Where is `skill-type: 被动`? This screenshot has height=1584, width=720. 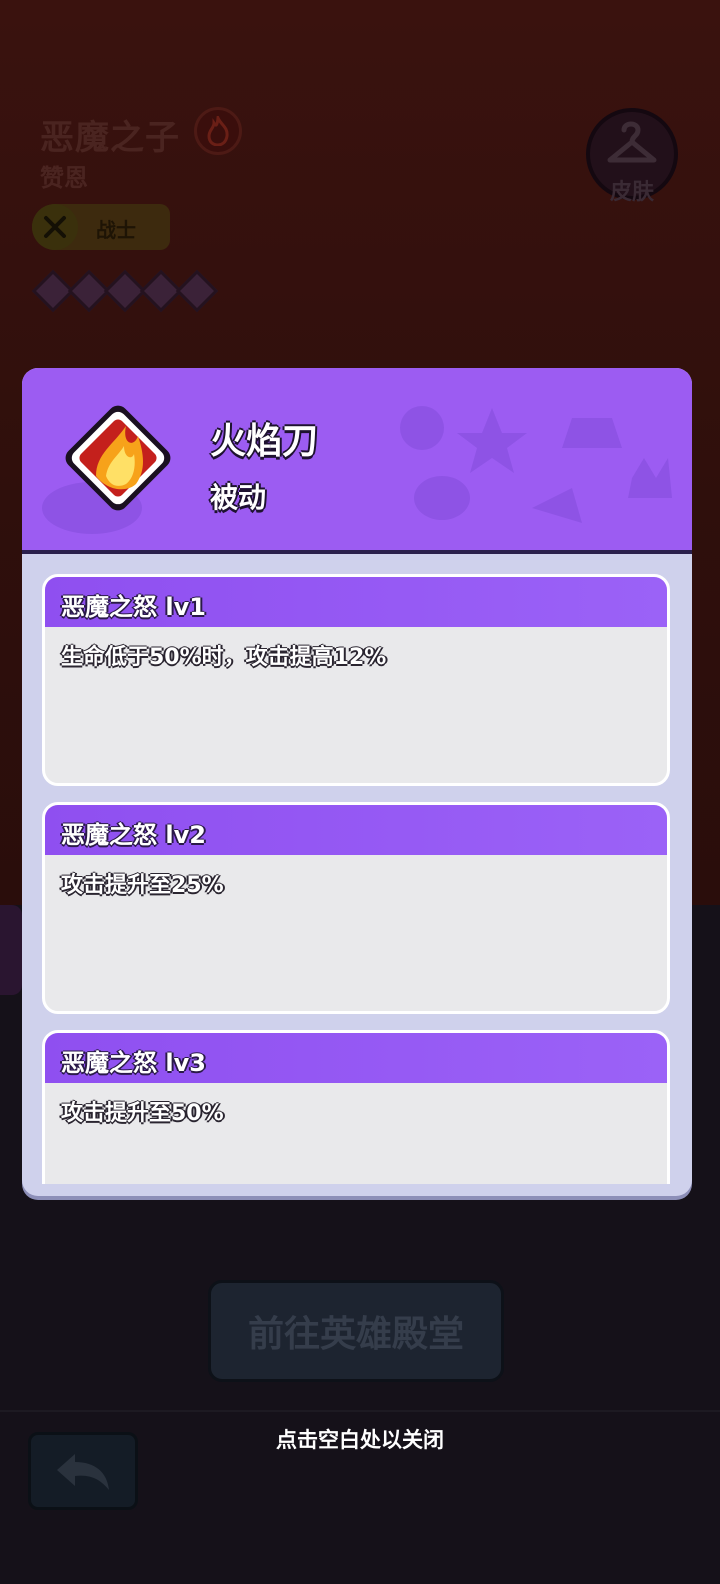 skill-type: 被动 is located at coordinates (238, 497).